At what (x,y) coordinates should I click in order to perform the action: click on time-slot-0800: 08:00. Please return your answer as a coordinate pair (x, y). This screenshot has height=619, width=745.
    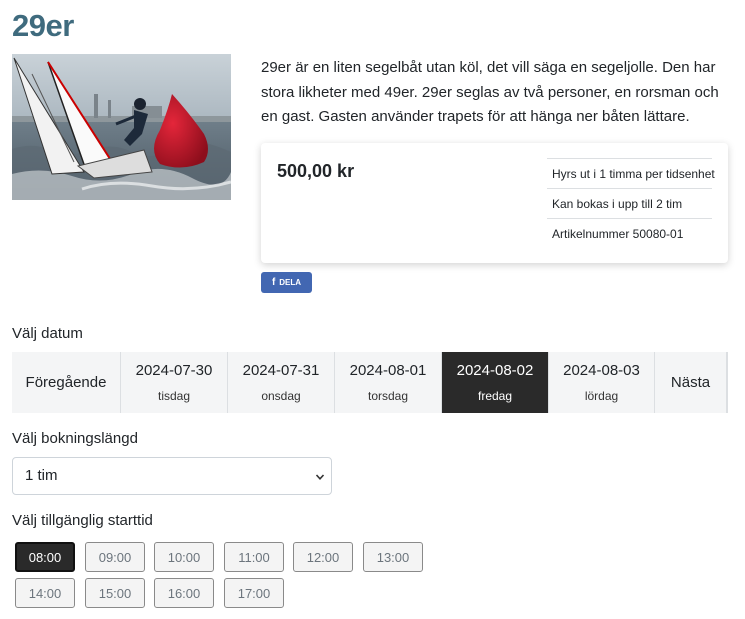
    Looking at the image, I should click on (45, 557).